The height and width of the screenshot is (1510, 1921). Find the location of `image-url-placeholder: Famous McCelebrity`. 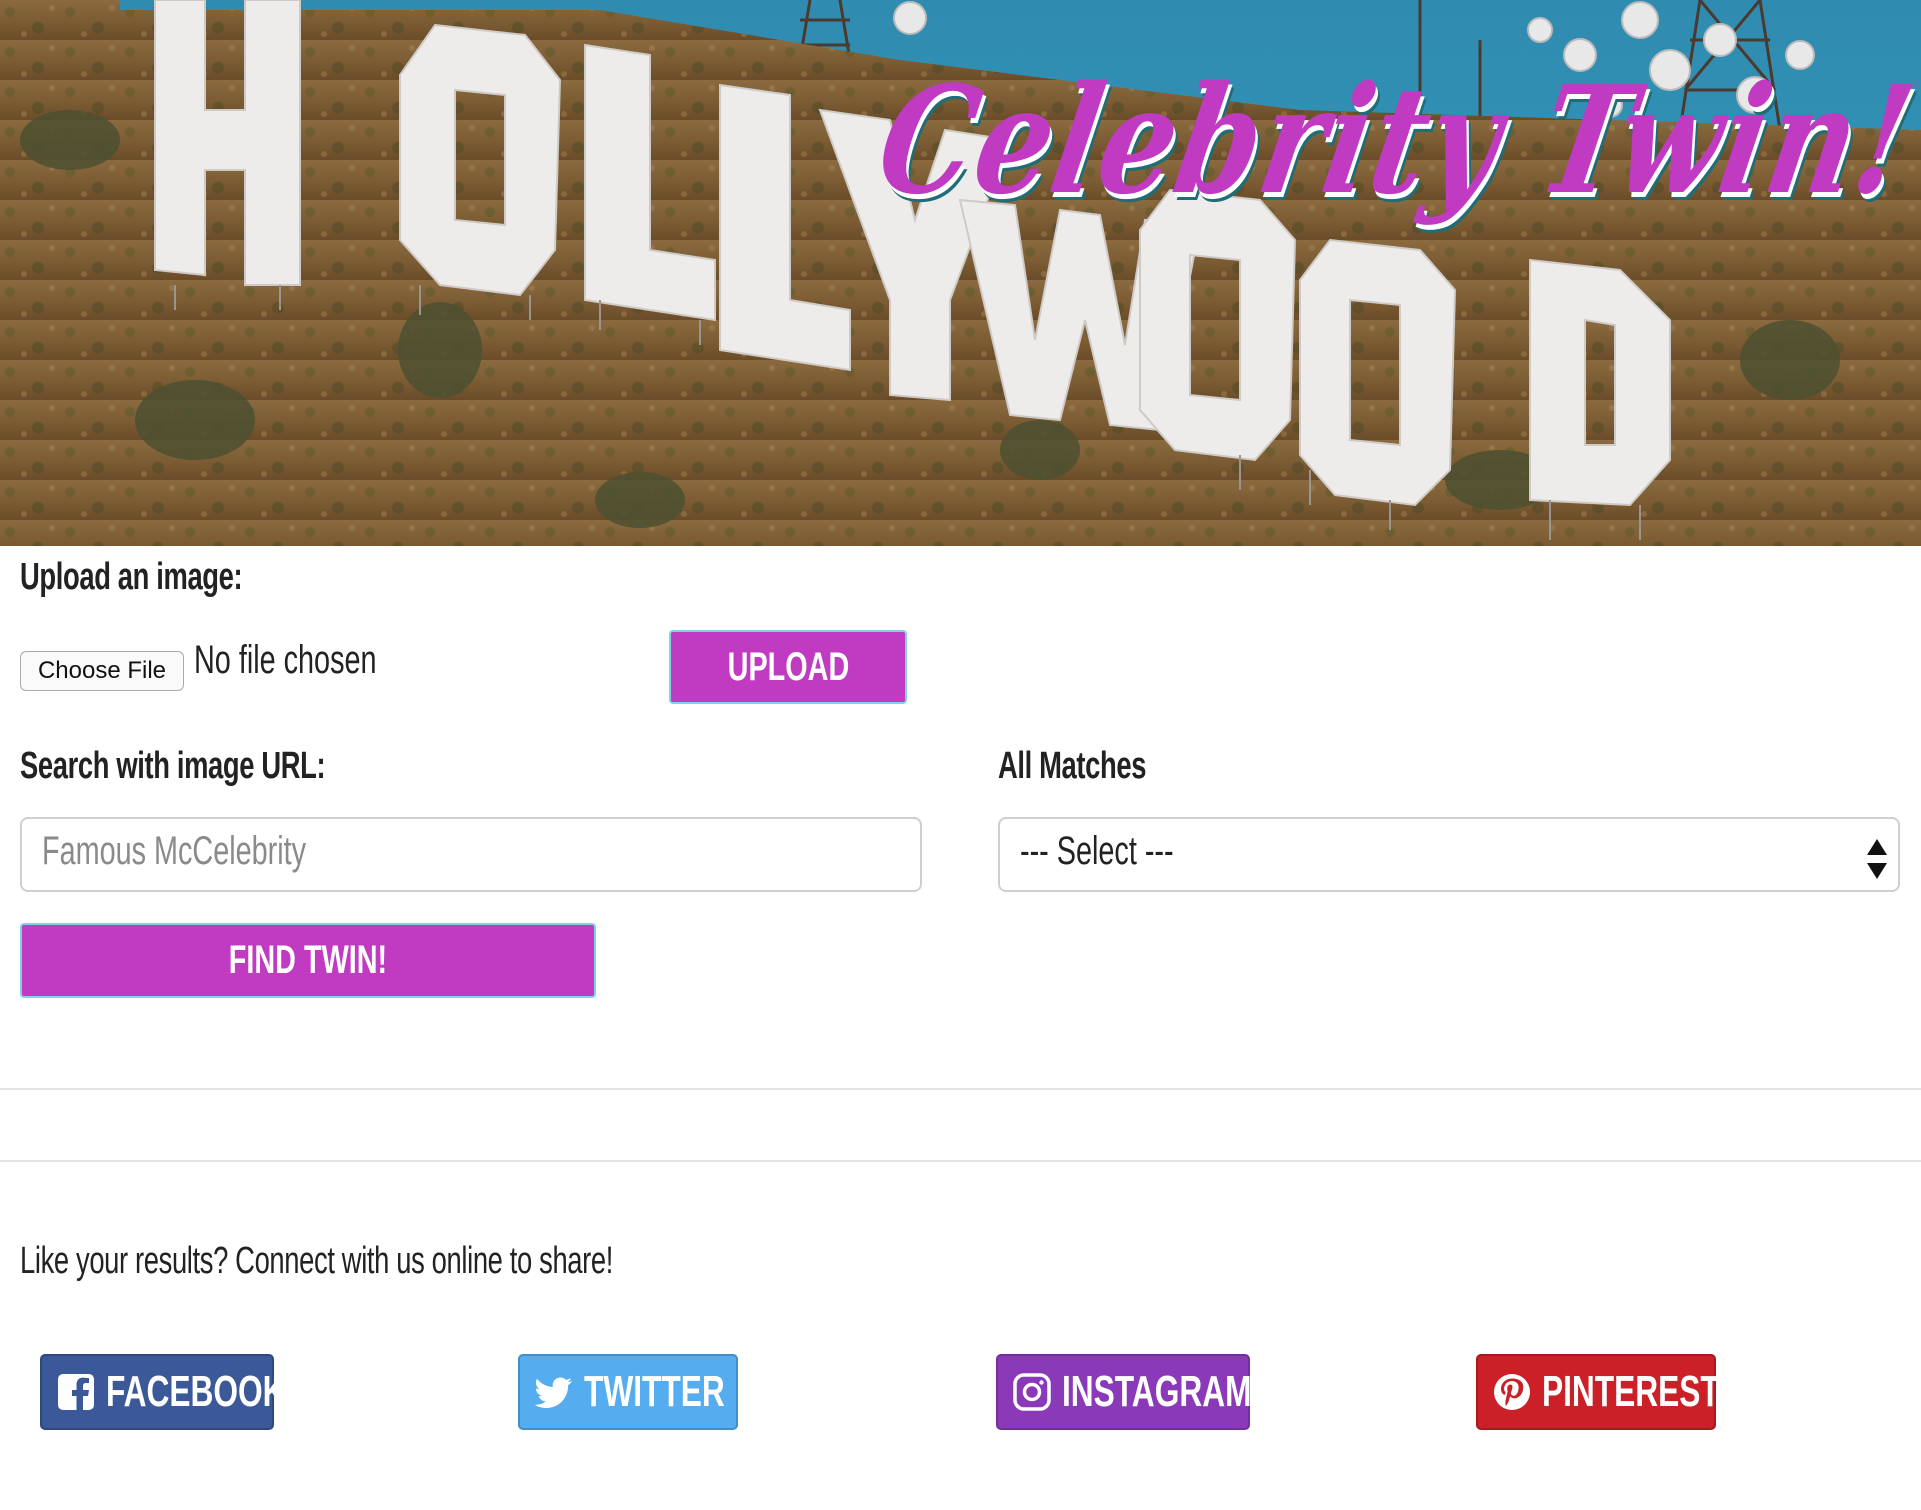

image-url-placeholder: Famous McCelebrity is located at coordinates (174, 851).